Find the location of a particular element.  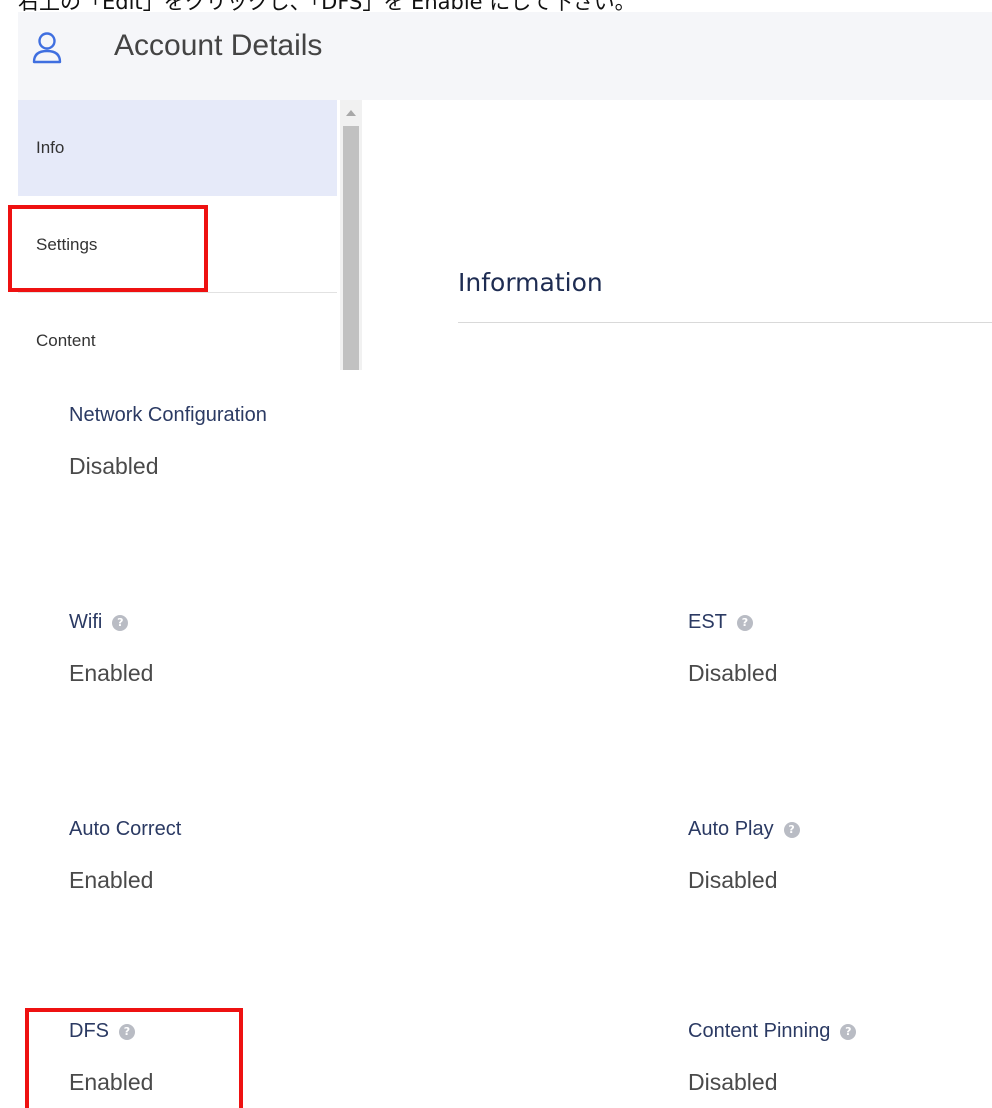

est-label-text: EST is located at coordinates (707, 622).